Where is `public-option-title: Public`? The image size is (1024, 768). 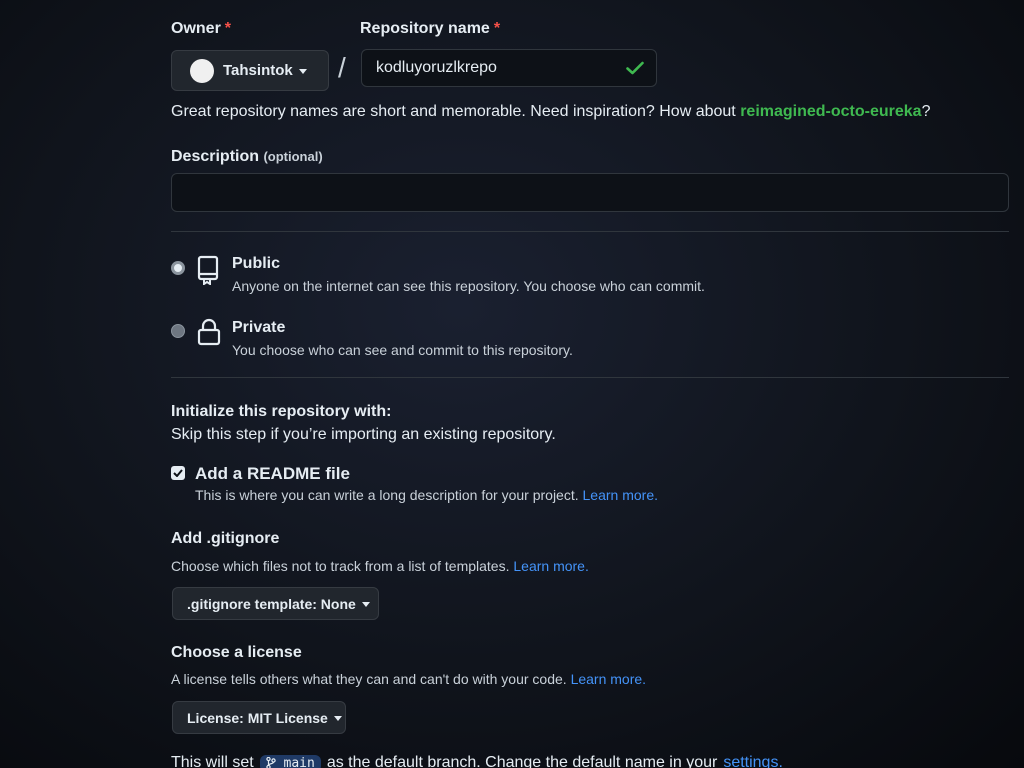
public-option-title: Public is located at coordinates (256, 264).